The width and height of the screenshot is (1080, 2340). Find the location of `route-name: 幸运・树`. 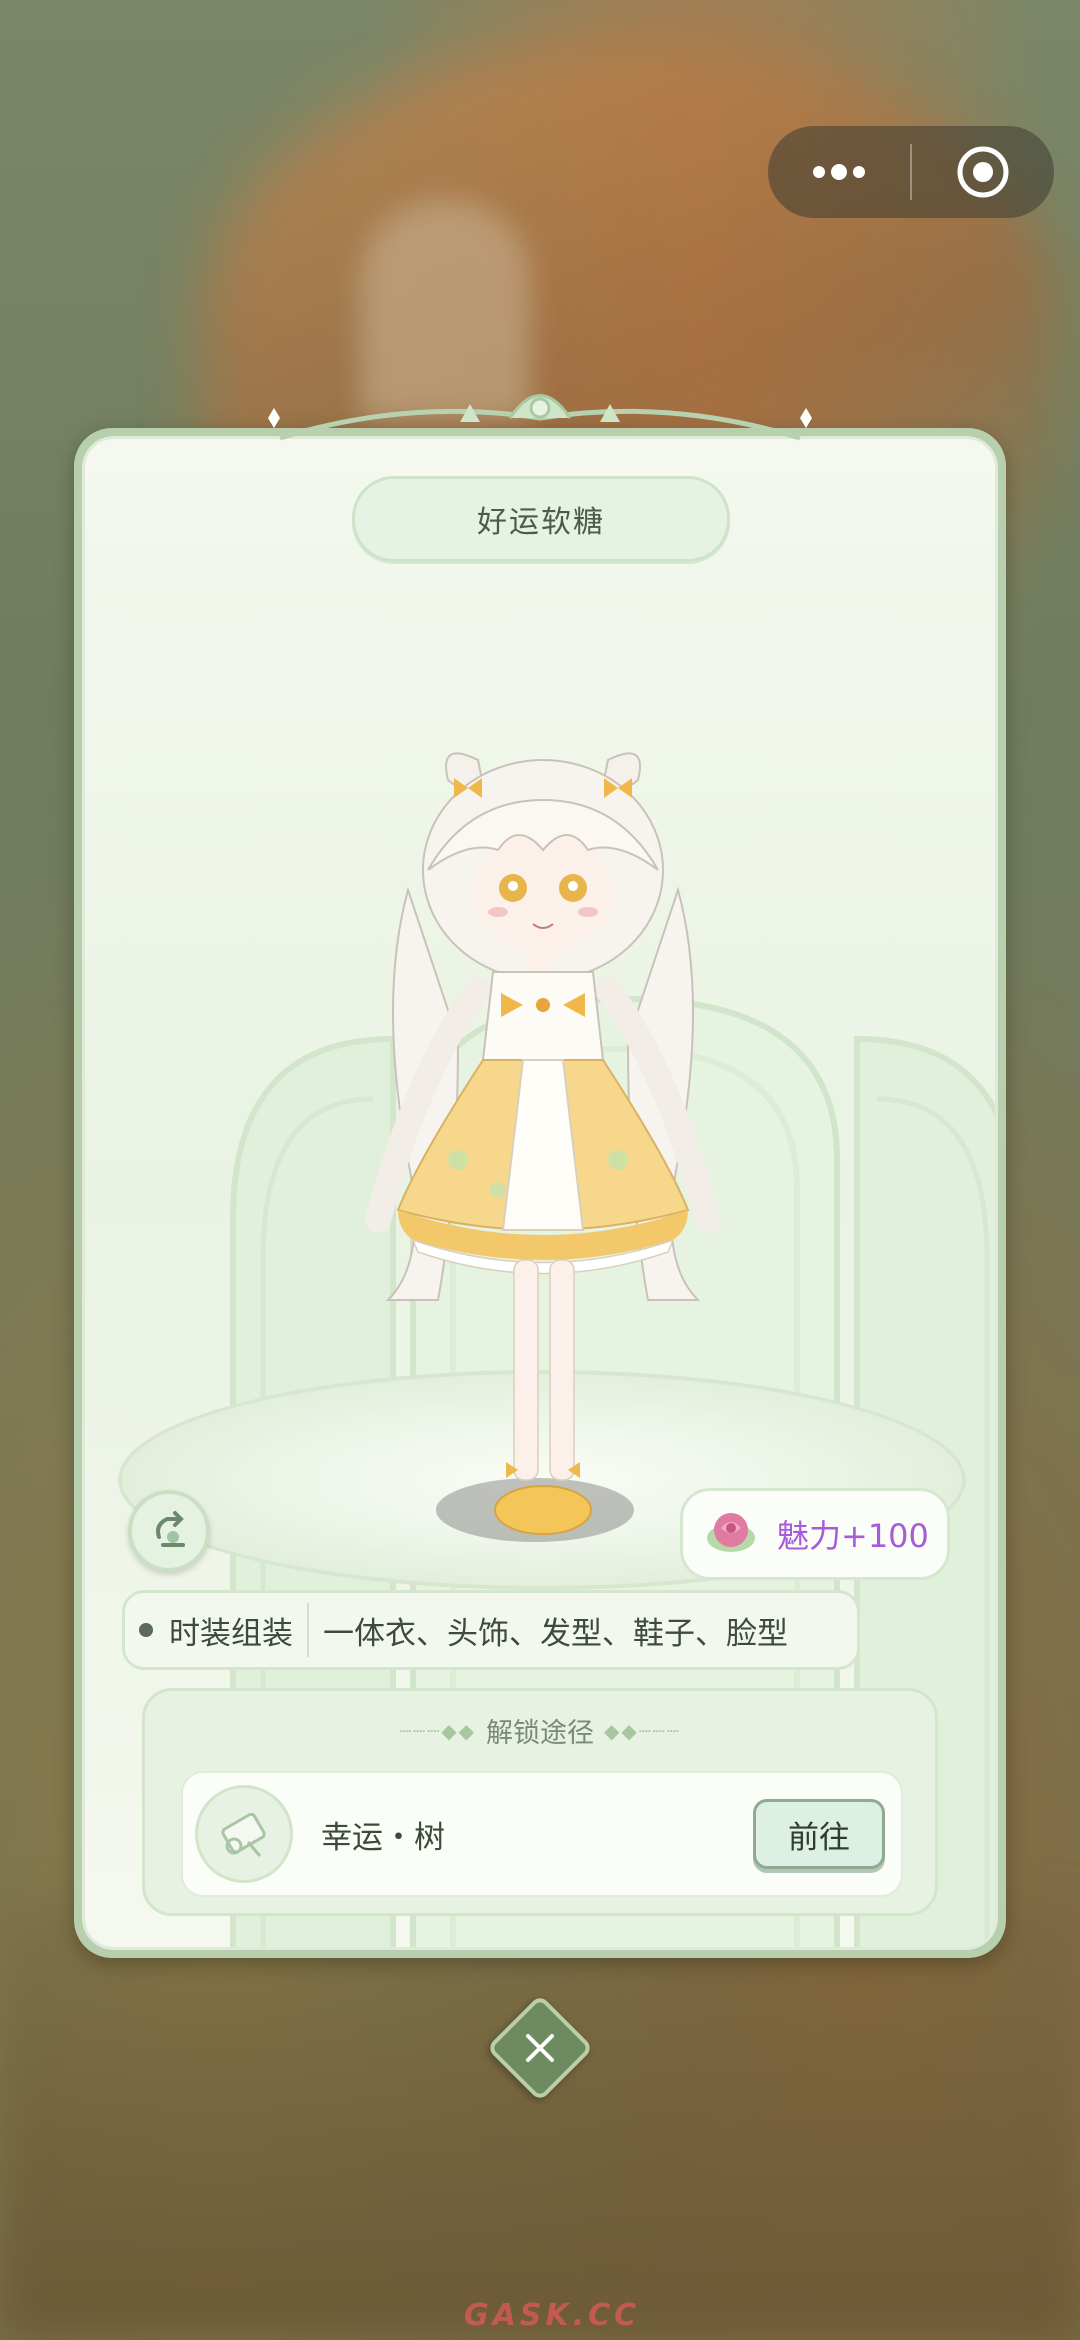

route-name: 幸运・树 is located at coordinates (383, 1837).